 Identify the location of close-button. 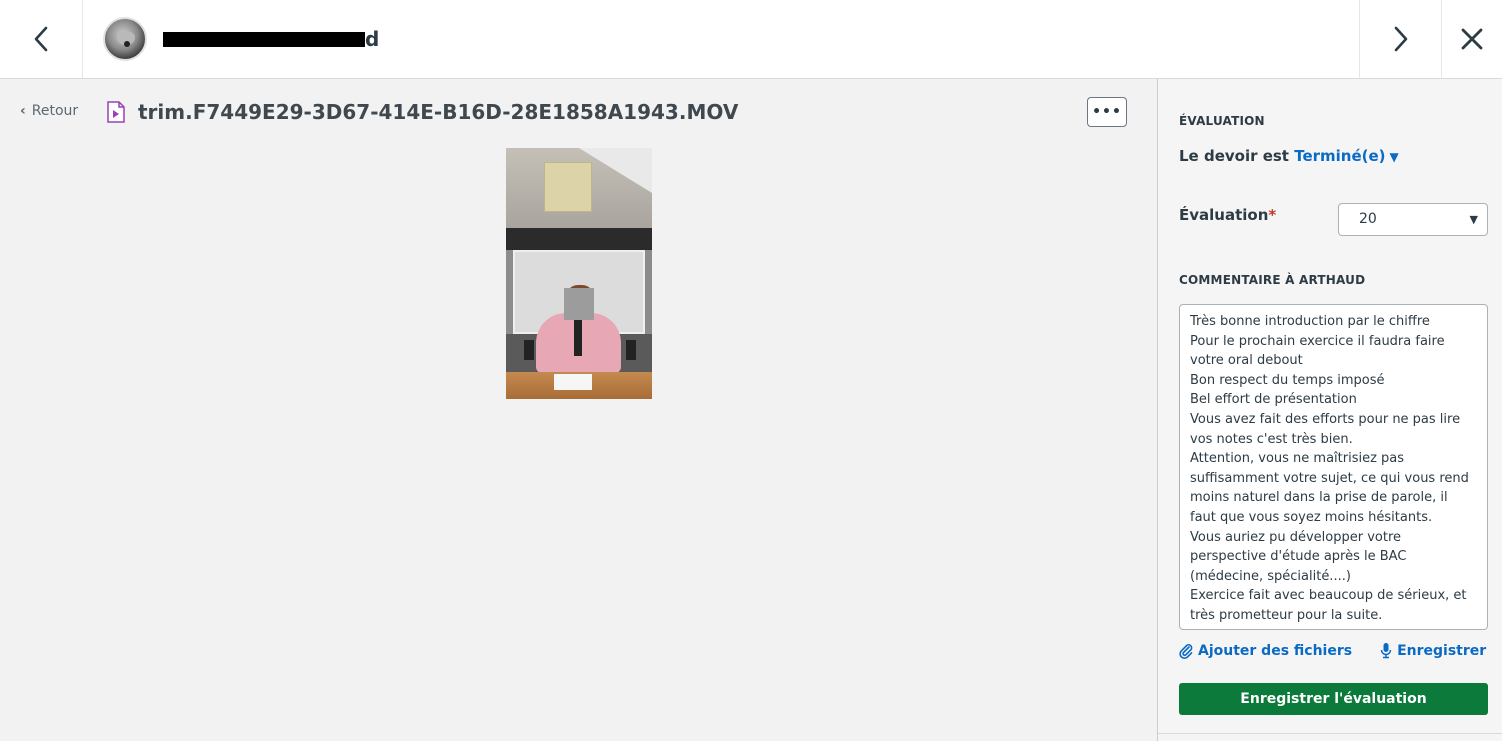
(1471, 39).